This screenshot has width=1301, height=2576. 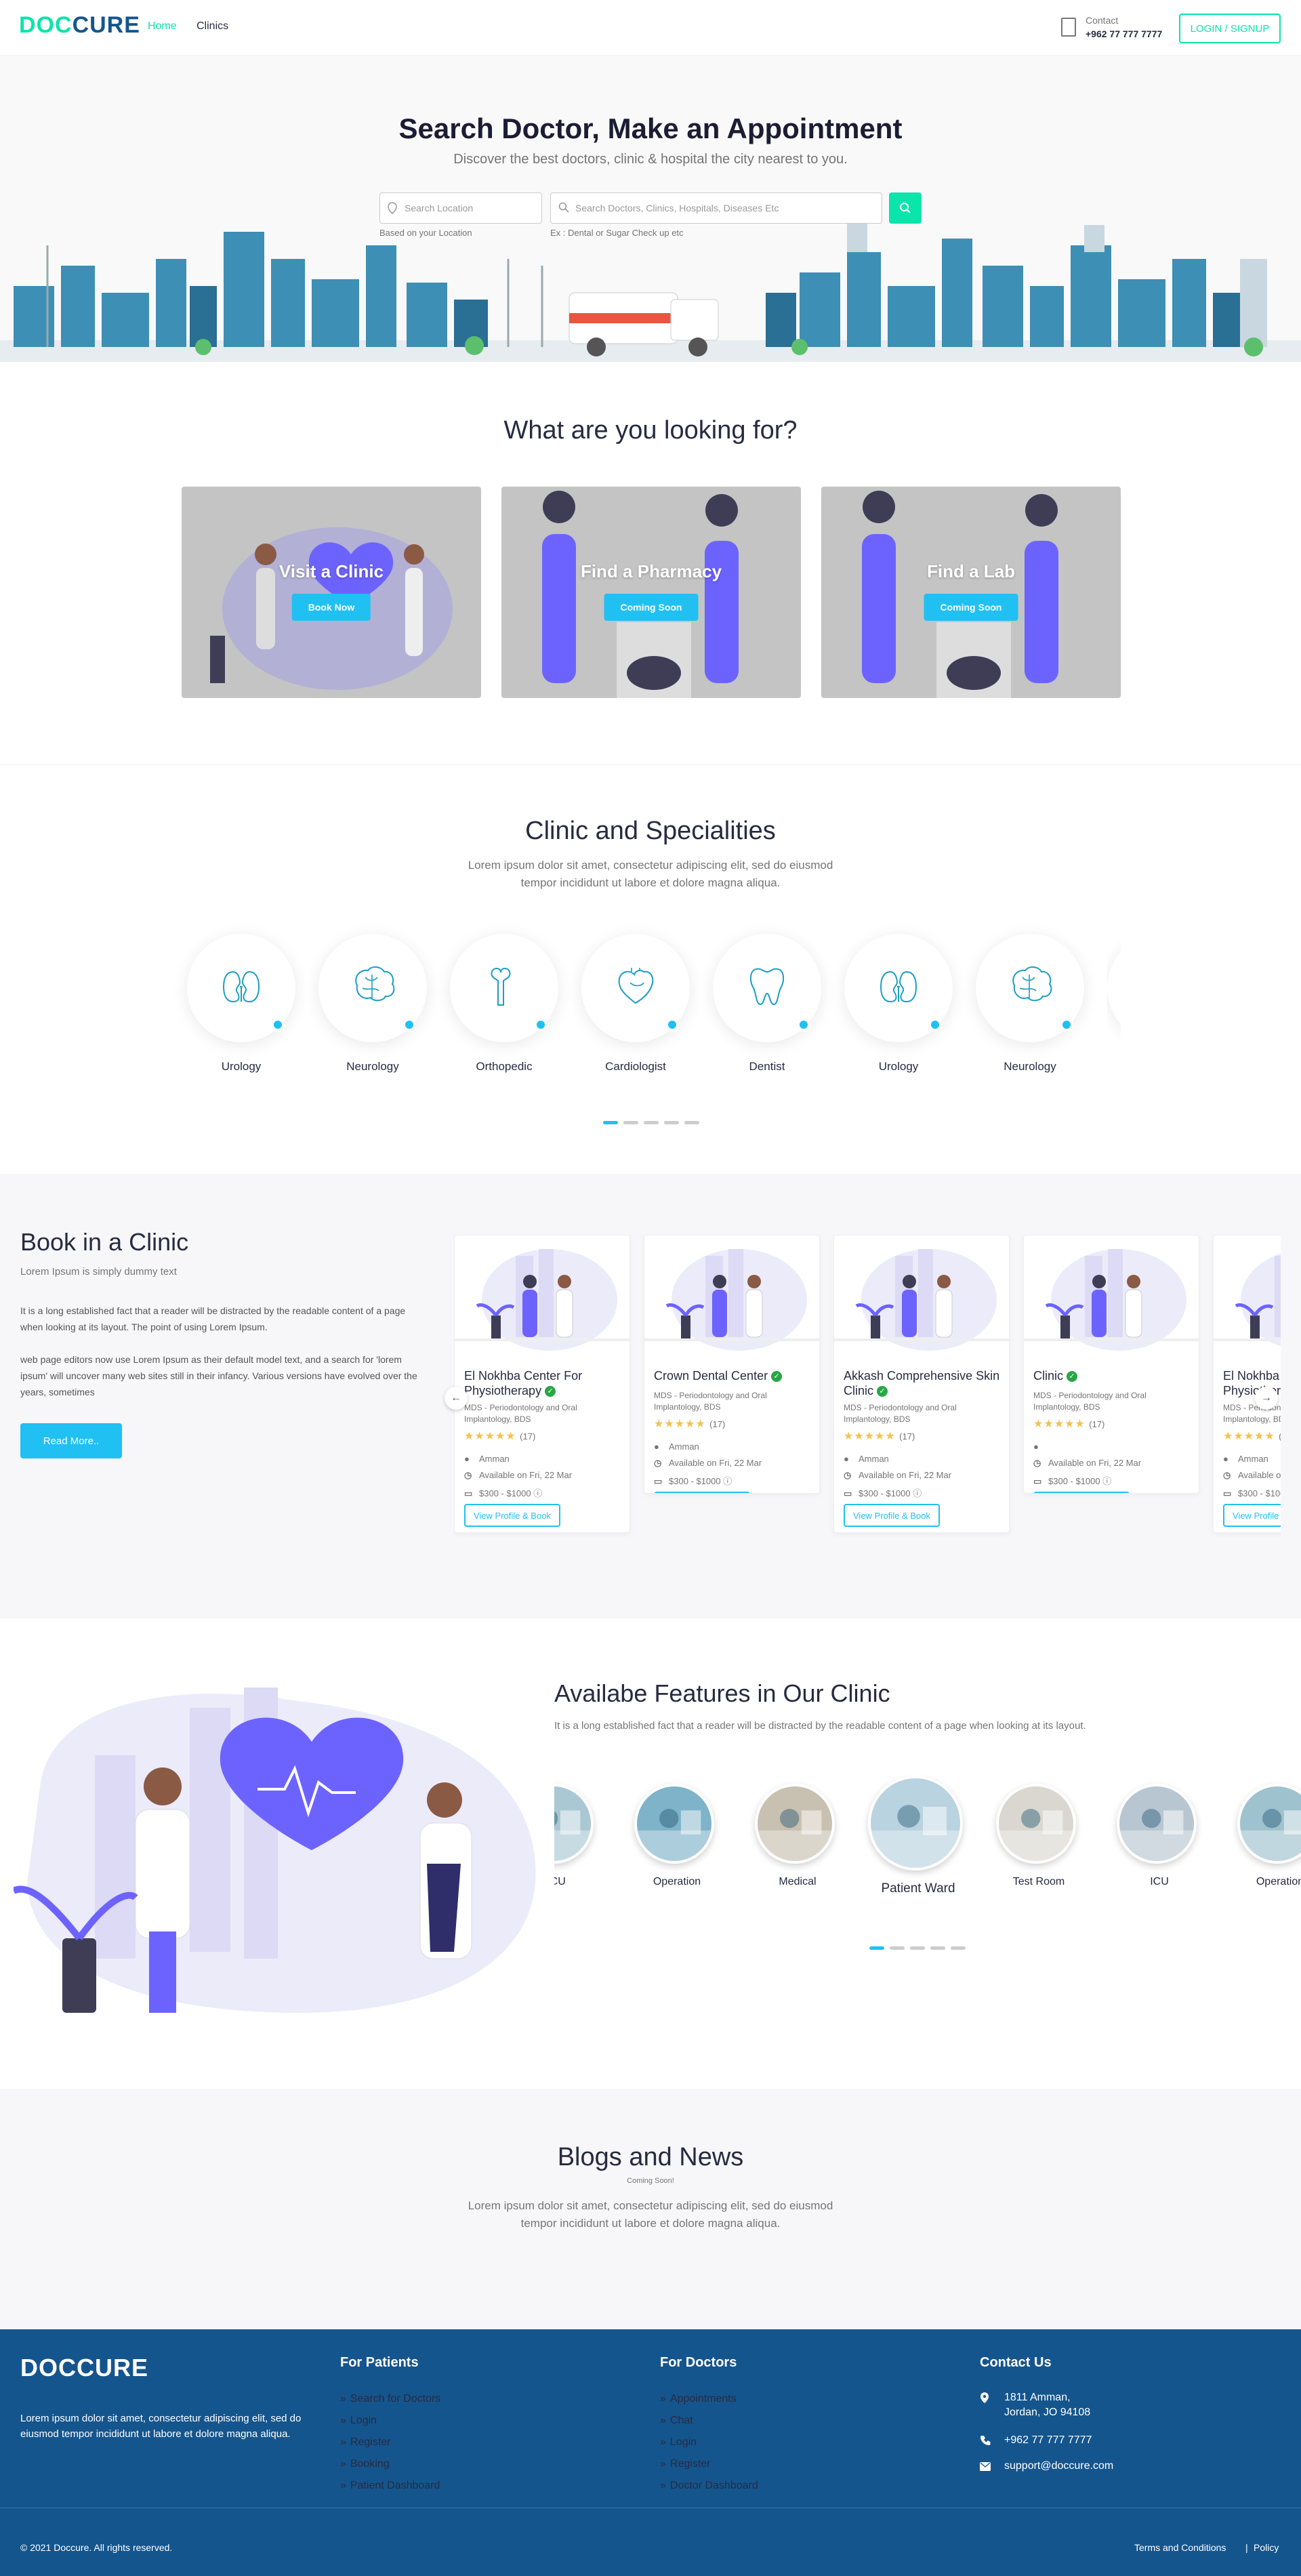 What do you see at coordinates (676, 2421) in the screenshot?
I see `doctor-link: » Chat` at bounding box center [676, 2421].